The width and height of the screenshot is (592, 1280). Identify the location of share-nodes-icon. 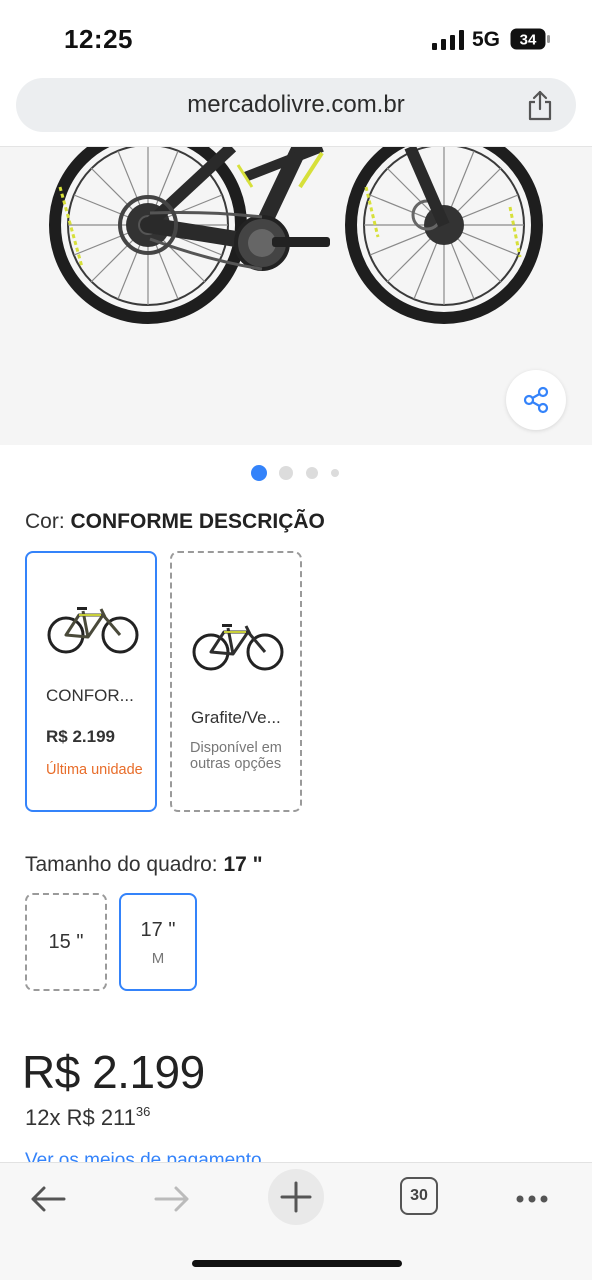
(536, 400).